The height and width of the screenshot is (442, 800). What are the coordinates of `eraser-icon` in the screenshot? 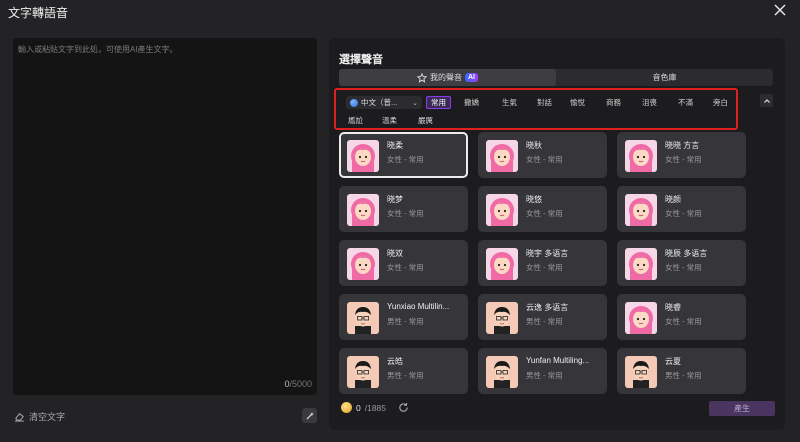 It's located at (19, 417).